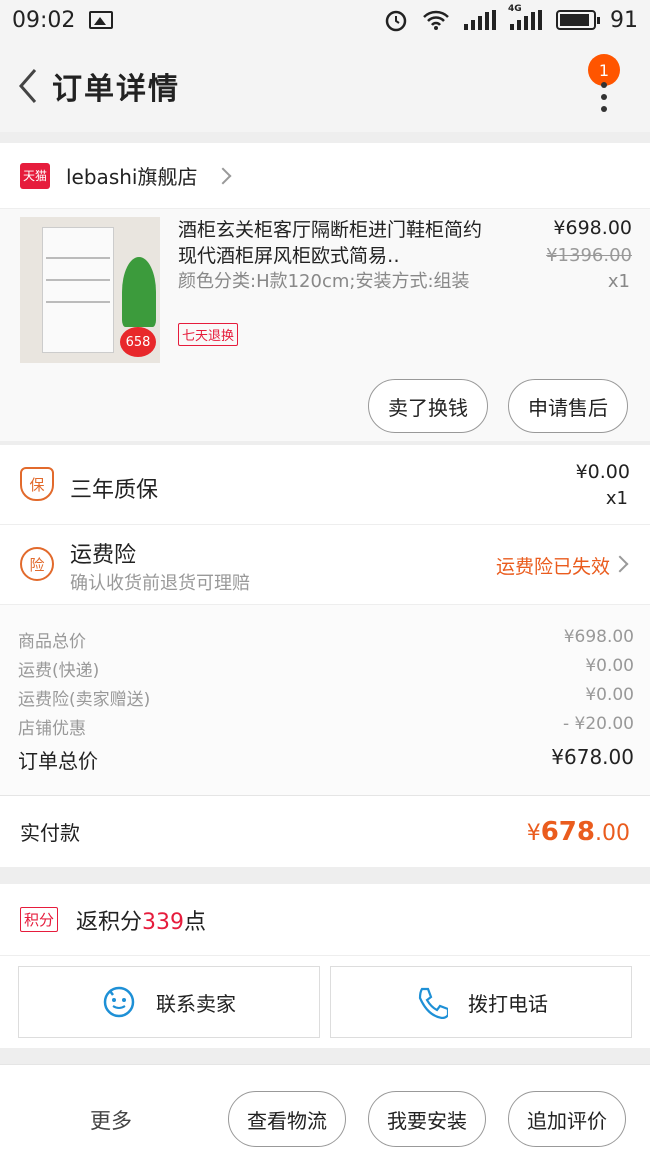 The height and width of the screenshot is (1155, 650). What do you see at coordinates (326, 668) in the screenshot?
I see `summary-row: 运费(快递) ¥0.00` at bounding box center [326, 668].